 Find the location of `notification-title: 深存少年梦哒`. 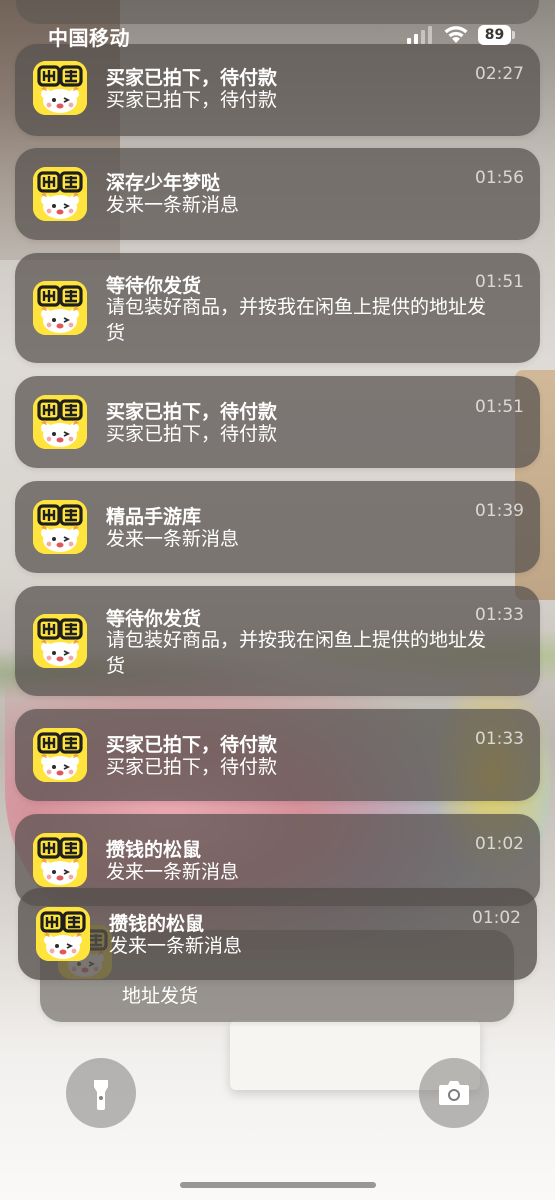

notification-title: 深存少年梦哒 is located at coordinates (163, 183).